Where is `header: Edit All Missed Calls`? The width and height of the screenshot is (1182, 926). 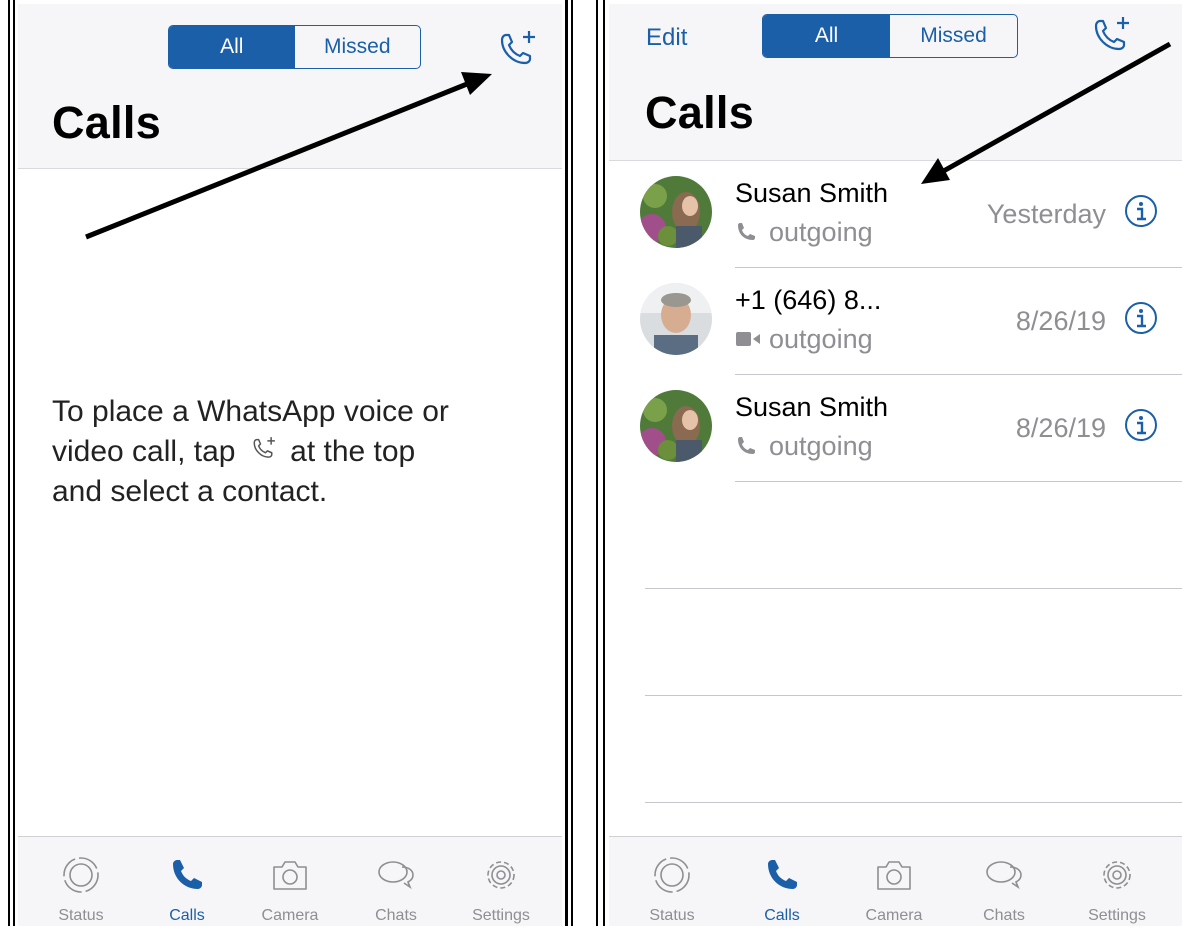
header: Edit All Missed Calls is located at coordinates (895, 82).